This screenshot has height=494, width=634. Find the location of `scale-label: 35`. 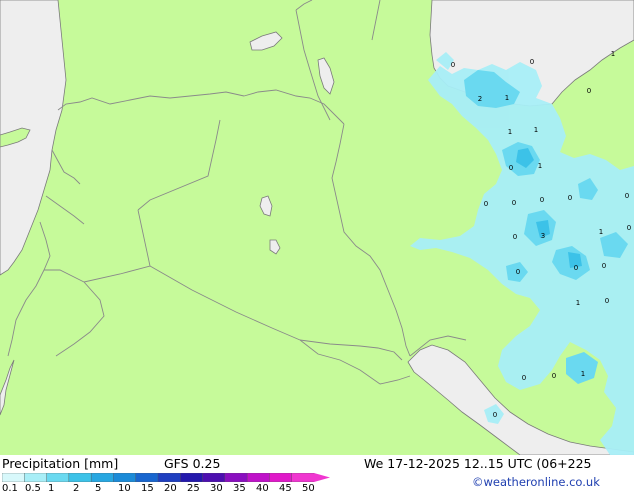

scale-label: 35 is located at coordinates (239, 488).